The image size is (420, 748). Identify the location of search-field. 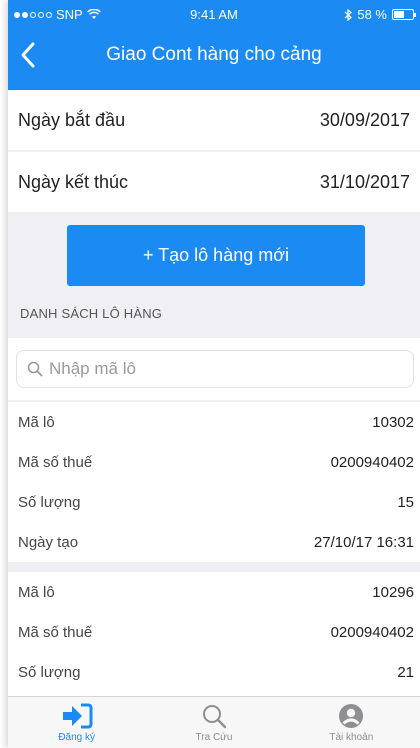
(215, 369).